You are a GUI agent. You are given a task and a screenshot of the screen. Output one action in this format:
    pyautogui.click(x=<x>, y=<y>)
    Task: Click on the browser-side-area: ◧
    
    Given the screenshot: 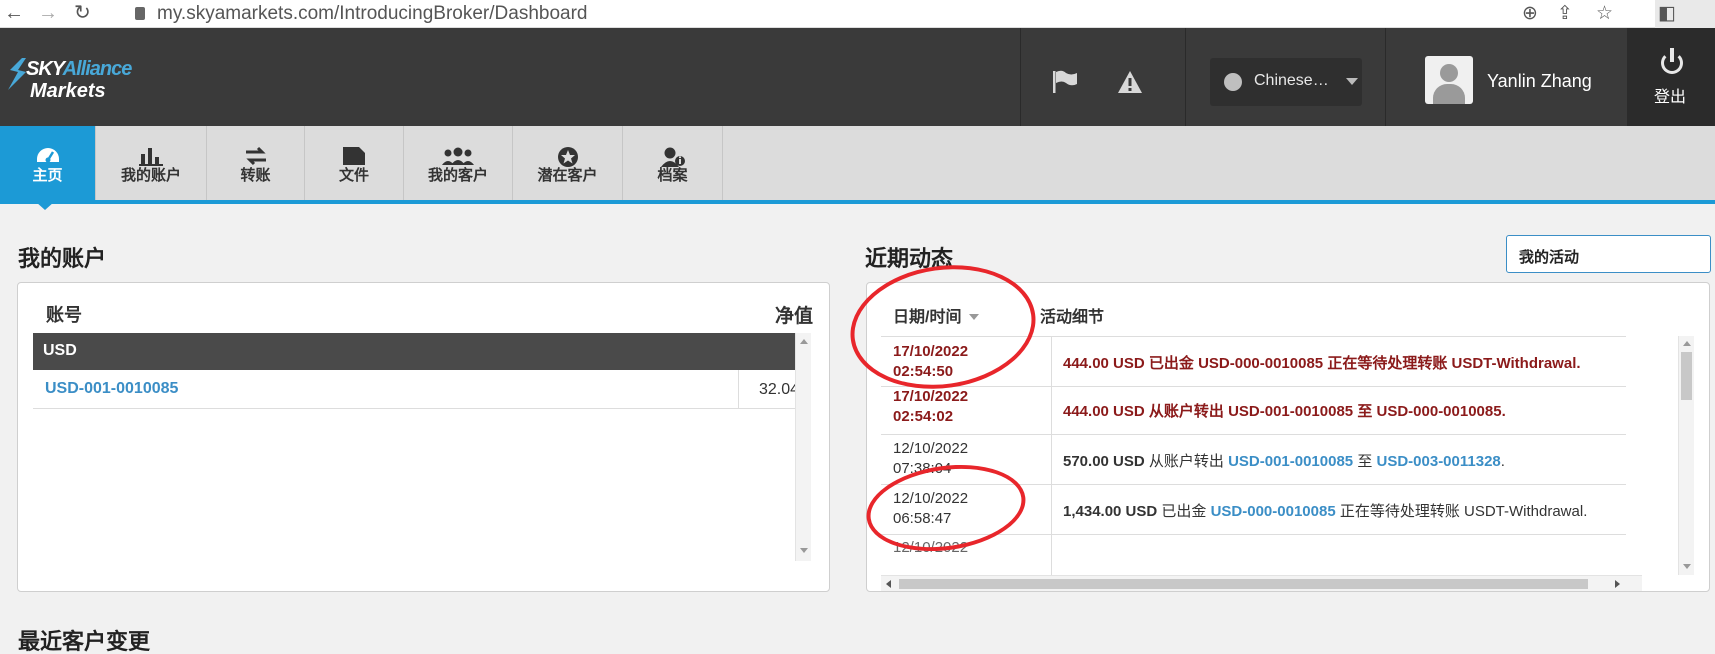 What is the action you would take?
    pyautogui.click(x=1685, y=14)
    